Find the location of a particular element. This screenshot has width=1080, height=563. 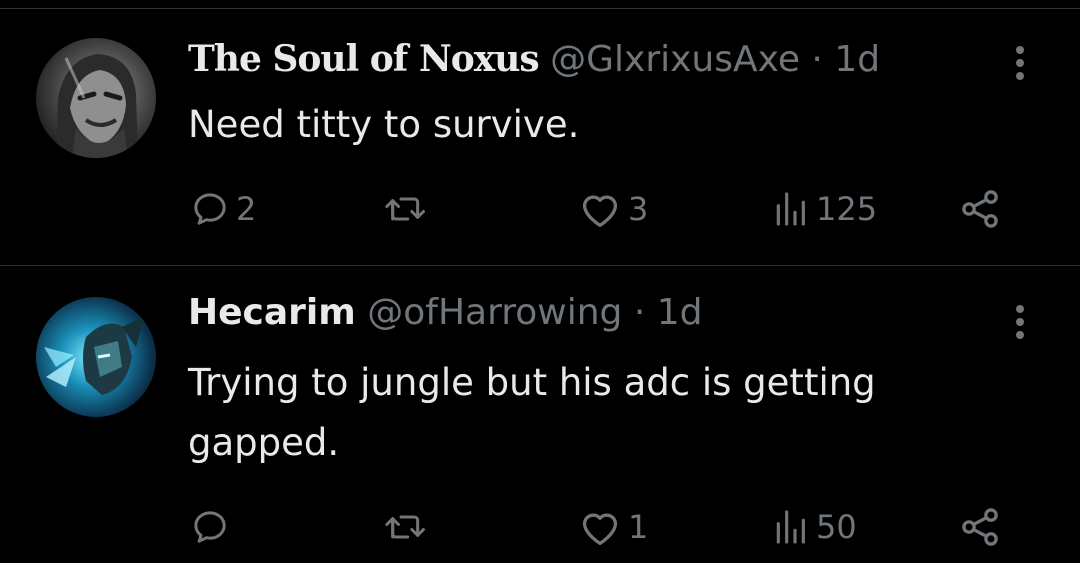

noxus-avatar-icon is located at coordinates (96, 98).